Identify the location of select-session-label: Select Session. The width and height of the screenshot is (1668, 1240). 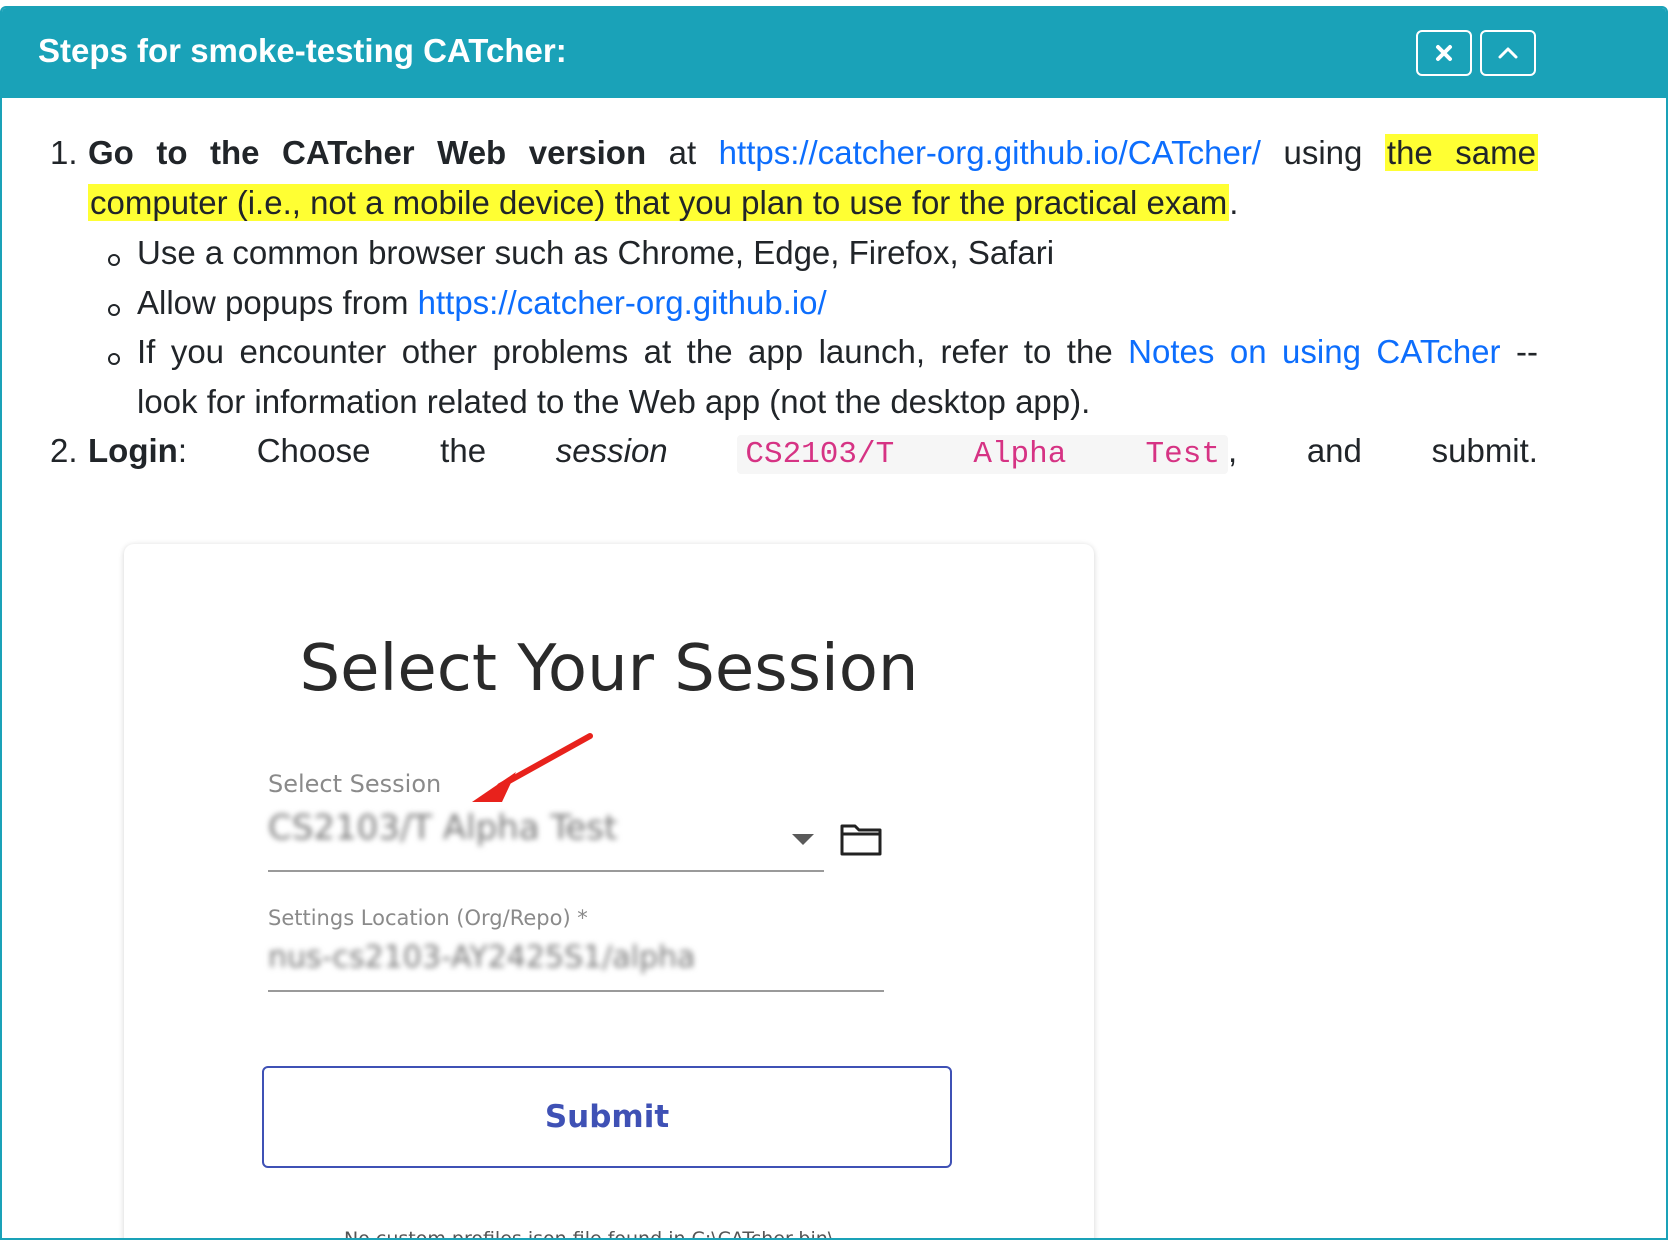
(355, 784).